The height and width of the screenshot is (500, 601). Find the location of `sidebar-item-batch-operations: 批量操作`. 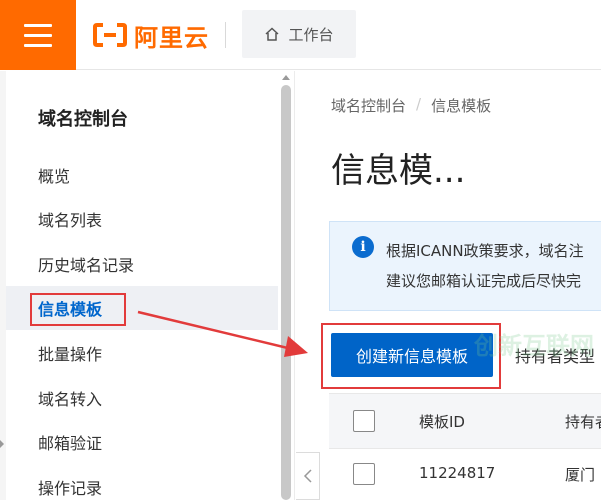

sidebar-item-batch-operations: 批量操作 is located at coordinates (142, 353).